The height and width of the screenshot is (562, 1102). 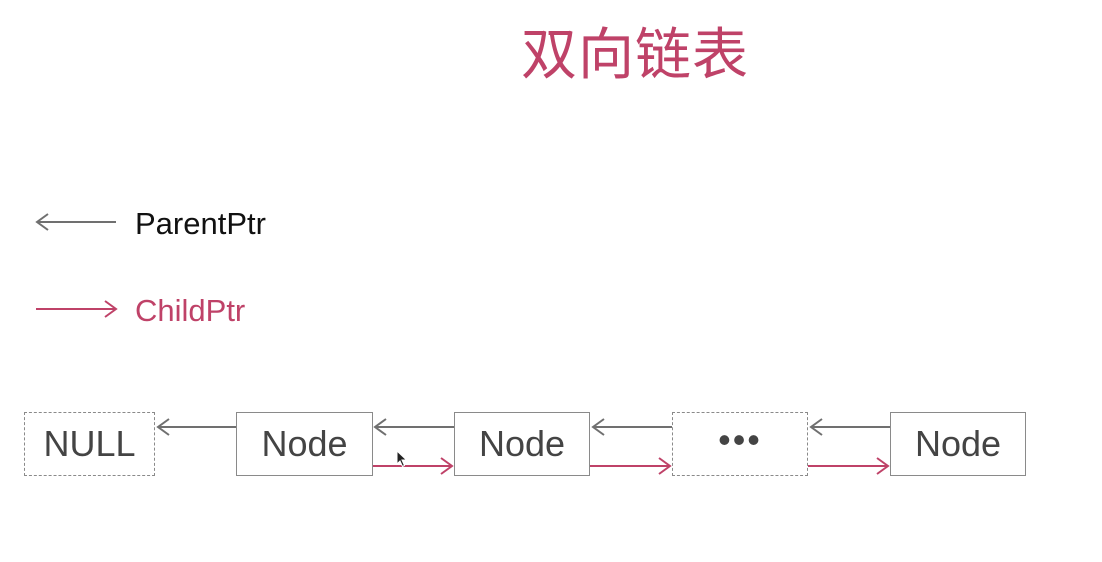 I want to click on legend-parent-label: ParentPtr, so click(x=200, y=223).